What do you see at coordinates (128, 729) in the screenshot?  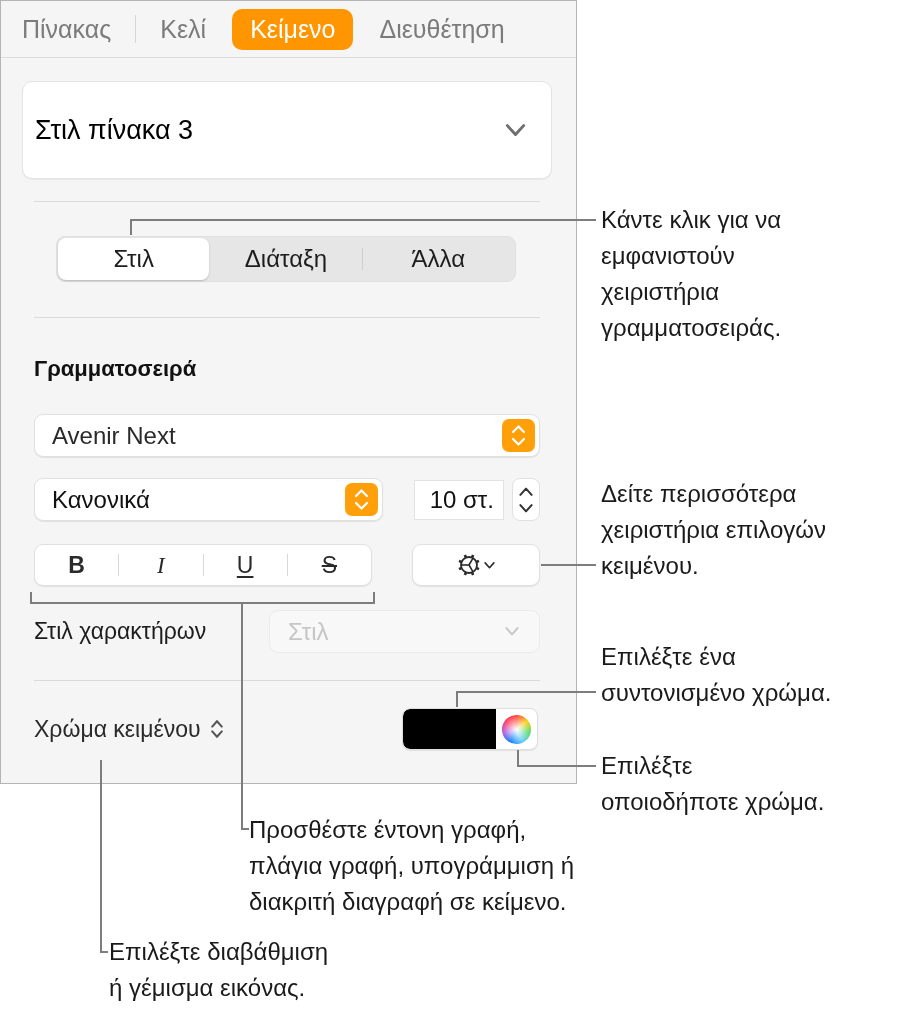 I see `fill-type-popup: Χρώμα κειμένου` at bounding box center [128, 729].